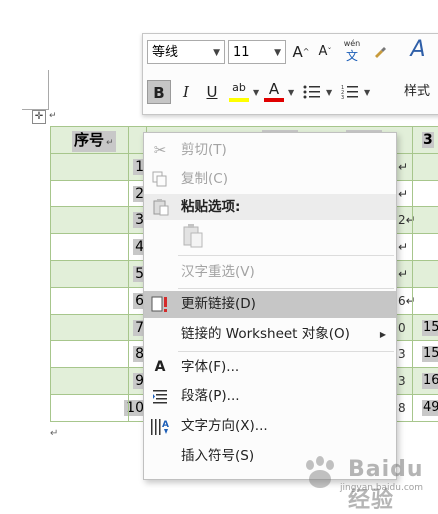  Describe the element at coordinates (407, 220) in the screenshot. I see `row-cell-text: 2↵` at that location.